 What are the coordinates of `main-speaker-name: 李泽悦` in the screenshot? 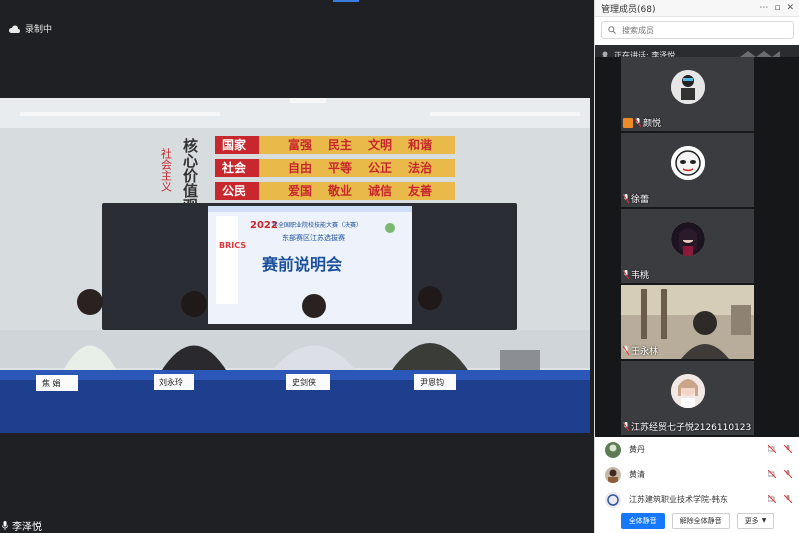 It's located at (27, 527).